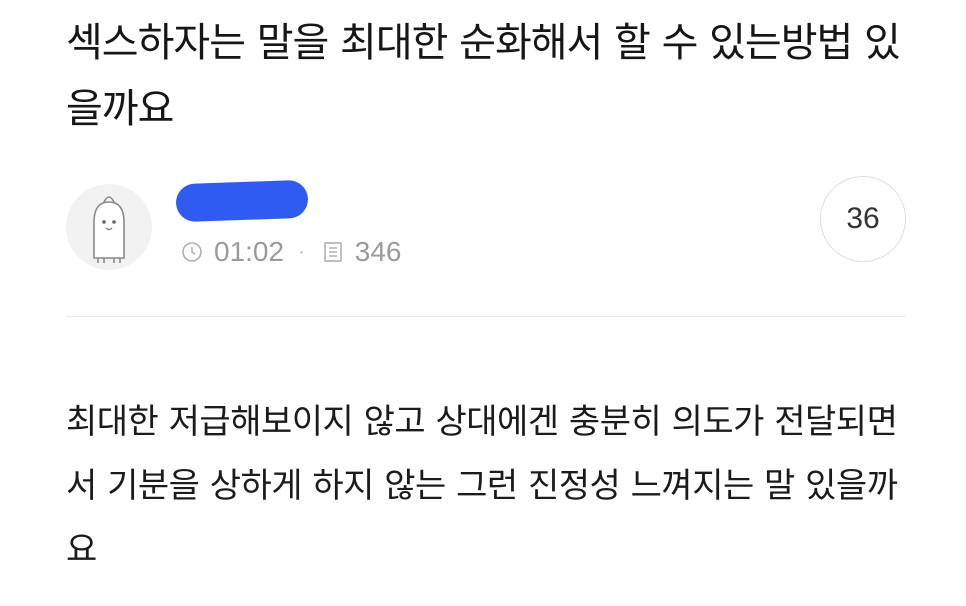 This screenshot has height=606, width=966. Describe the element at coordinates (486, 316) in the screenshot. I see `divider` at that location.